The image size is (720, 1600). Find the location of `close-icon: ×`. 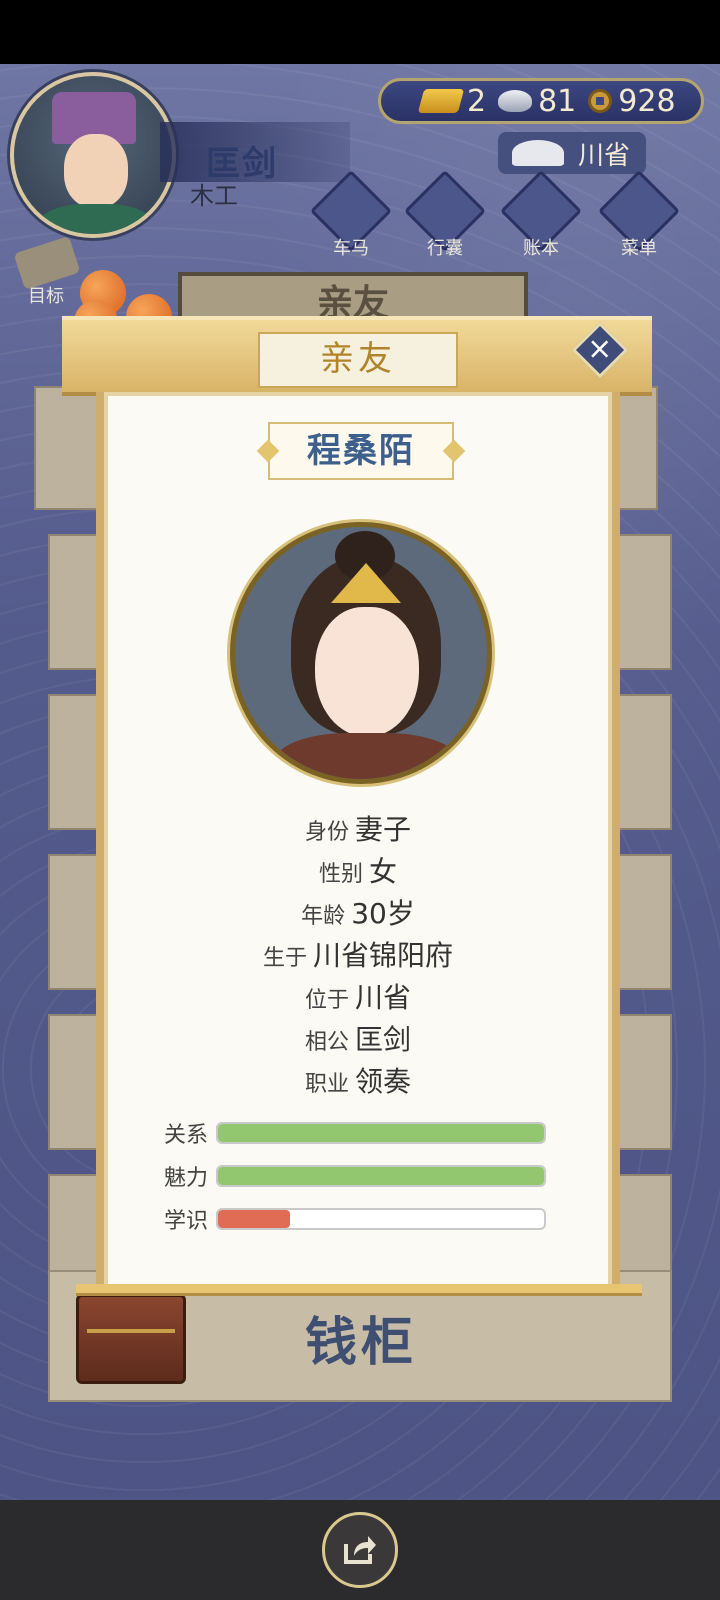

close-icon: × is located at coordinates (600, 349).